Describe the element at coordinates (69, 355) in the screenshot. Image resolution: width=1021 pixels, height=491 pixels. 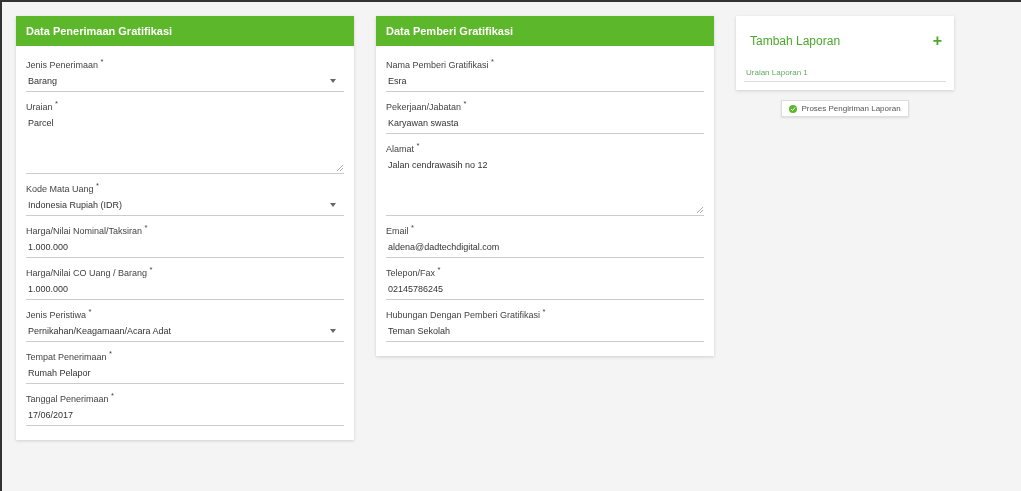
I see `field-label: Tempat Penerimaan $^{*}$` at that location.